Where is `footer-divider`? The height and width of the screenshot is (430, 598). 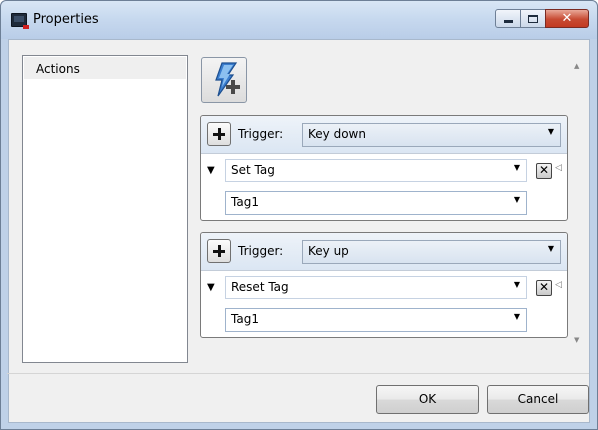
footer-divider is located at coordinates (298, 373).